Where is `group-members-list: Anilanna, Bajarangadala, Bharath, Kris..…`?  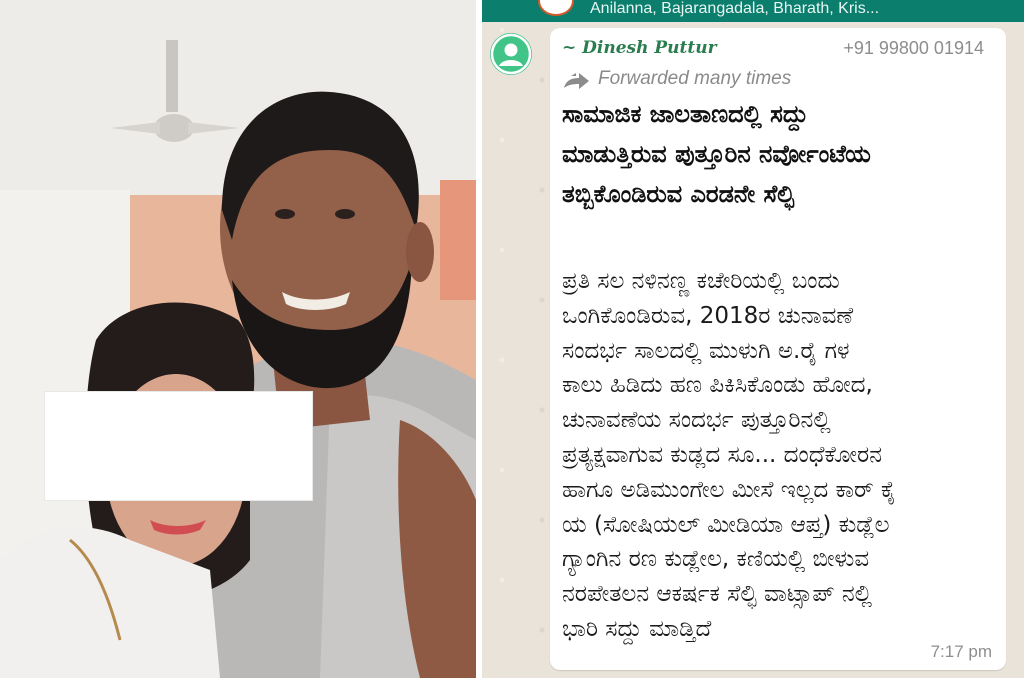
group-members-list: Anilanna, Bajarangadala, Bharath, Kris..… is located at coordinates (734, 11).